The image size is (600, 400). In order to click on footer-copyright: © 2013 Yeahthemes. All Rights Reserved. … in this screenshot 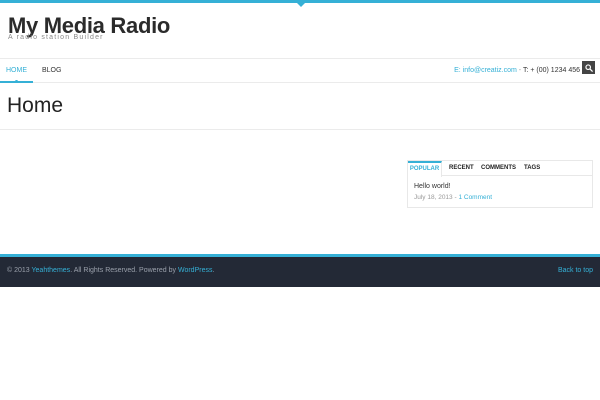, I will do `click(110, 270)`.